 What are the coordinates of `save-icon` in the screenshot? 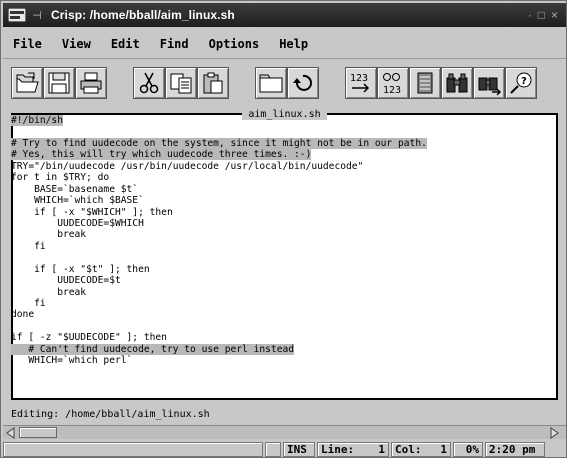 It's located at (59, 83).